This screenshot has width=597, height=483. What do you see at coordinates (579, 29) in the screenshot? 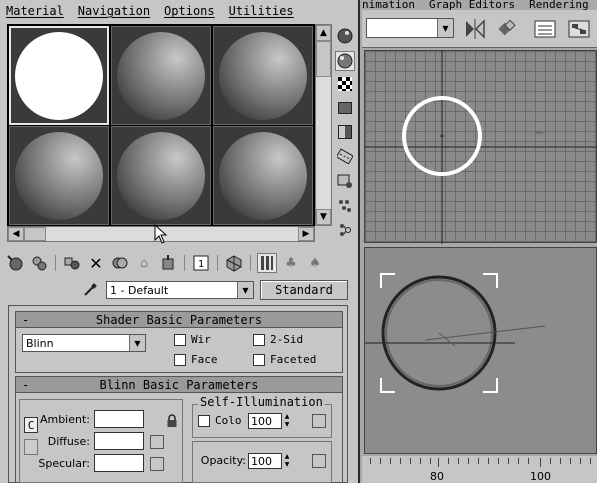
I see `schematic-view-icon` at bounding box center [579, 29].